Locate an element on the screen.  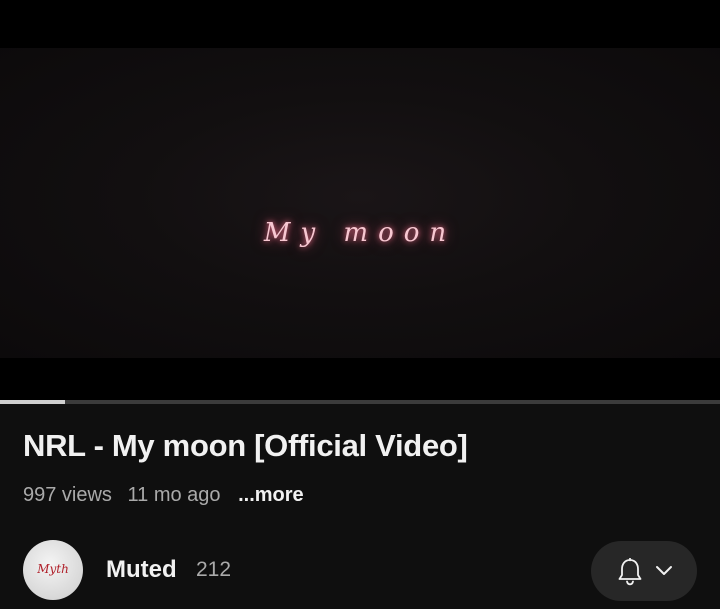
subscribed-notification-button is located at coordinates (644, 571).